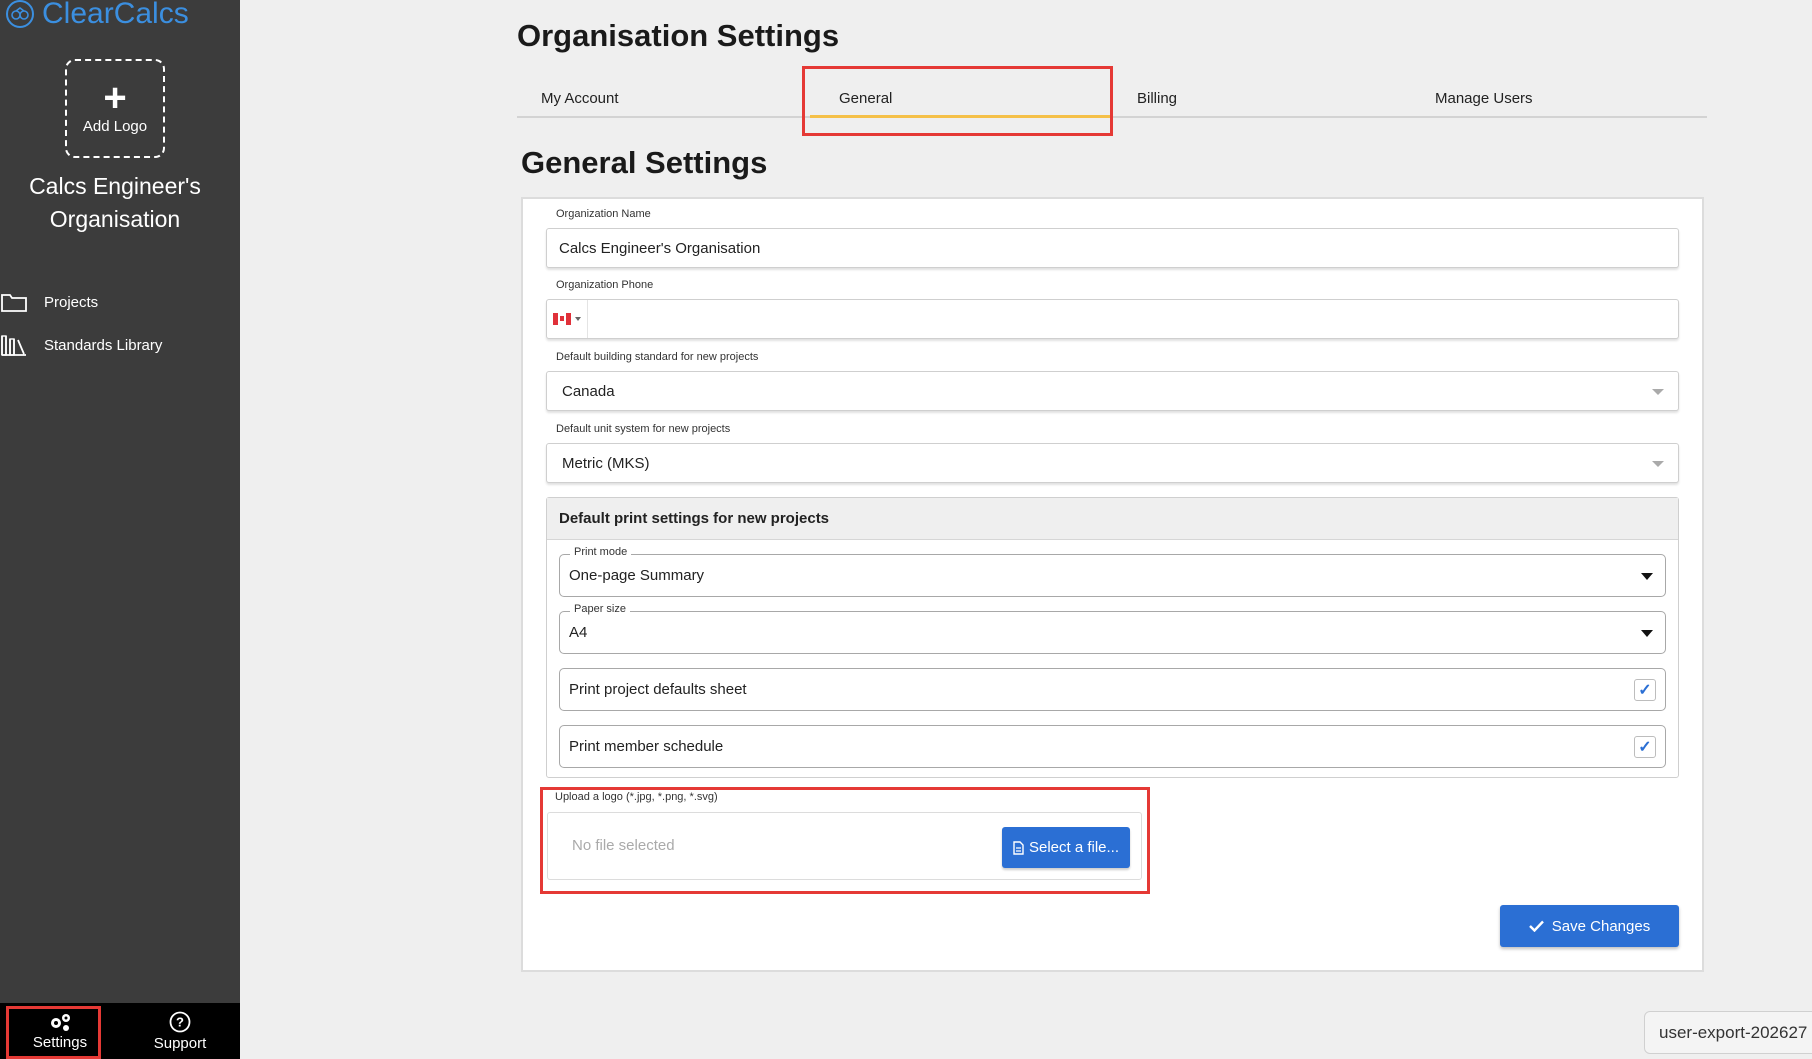  What do you see at coordinates (180, 1043) in the screenshot?
I see `support-label: Support` at bounding box center [180, 1043].